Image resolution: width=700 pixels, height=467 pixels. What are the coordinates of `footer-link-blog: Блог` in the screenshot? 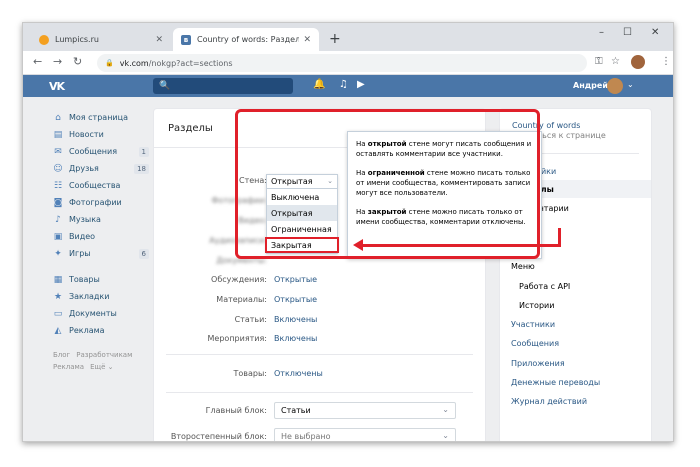 It's located at (61, 355).